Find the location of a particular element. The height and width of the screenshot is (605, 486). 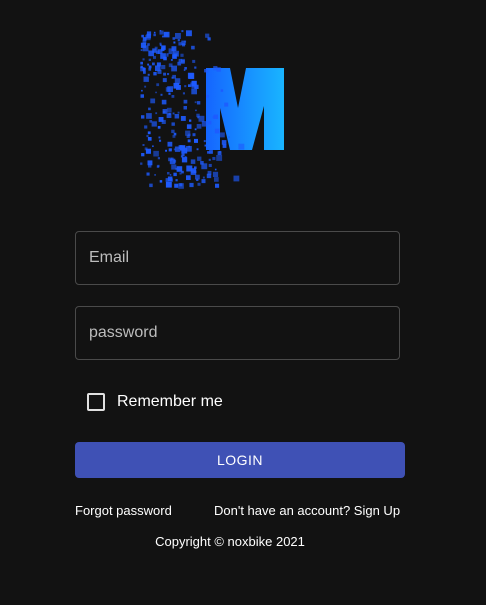

brand-logo is located at coordinates (212, 109).